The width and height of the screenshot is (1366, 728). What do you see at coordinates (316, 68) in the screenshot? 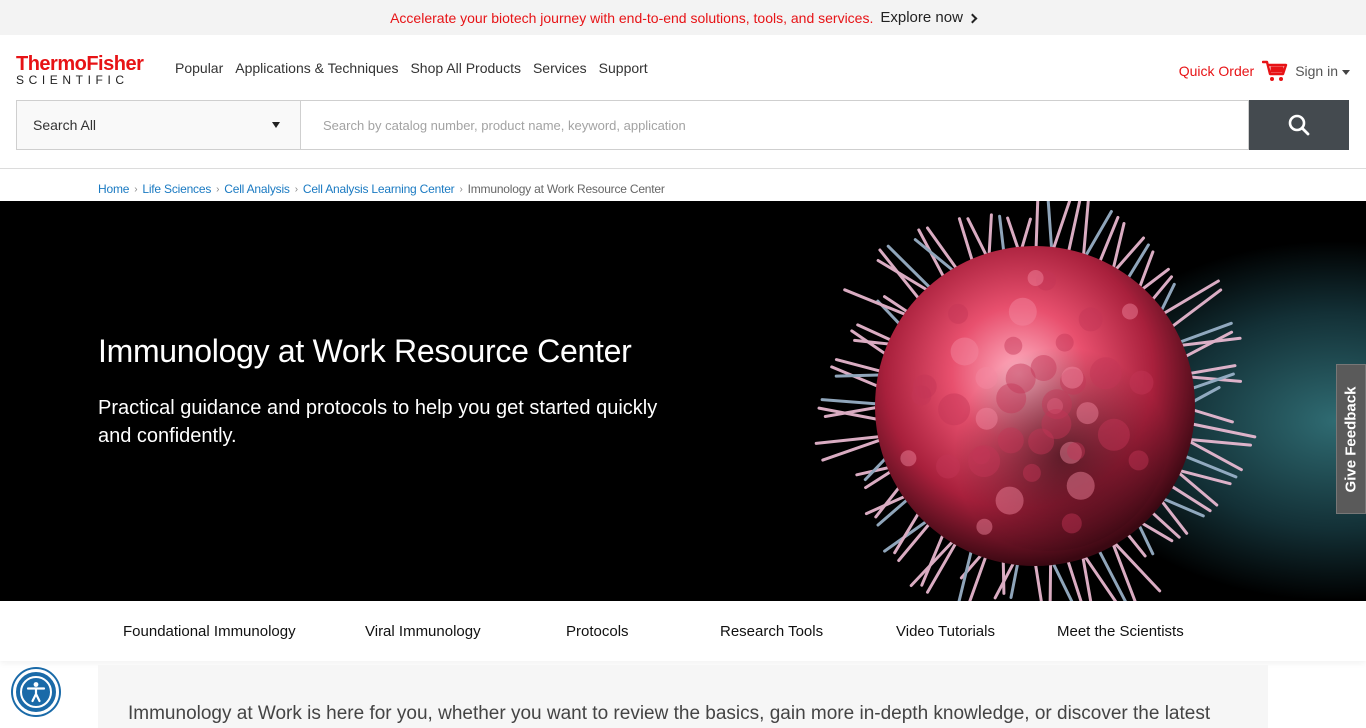
I see `nav-applications-techniques: Applications & Techniques` at bounding box center [316, 68].